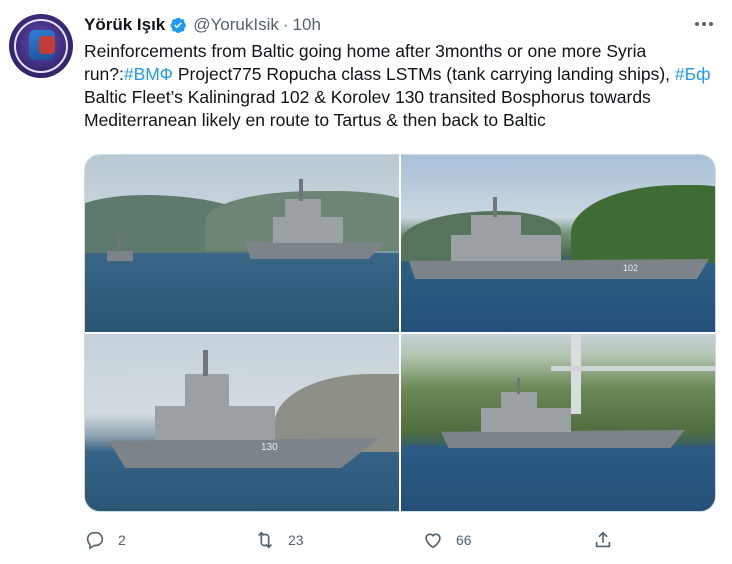 The width and height of the screenshot is (732, 564). What do you see at coordinates (105, 540) in the screenshot?
I see `reply-button: 2` at bounding box center [105, 540].